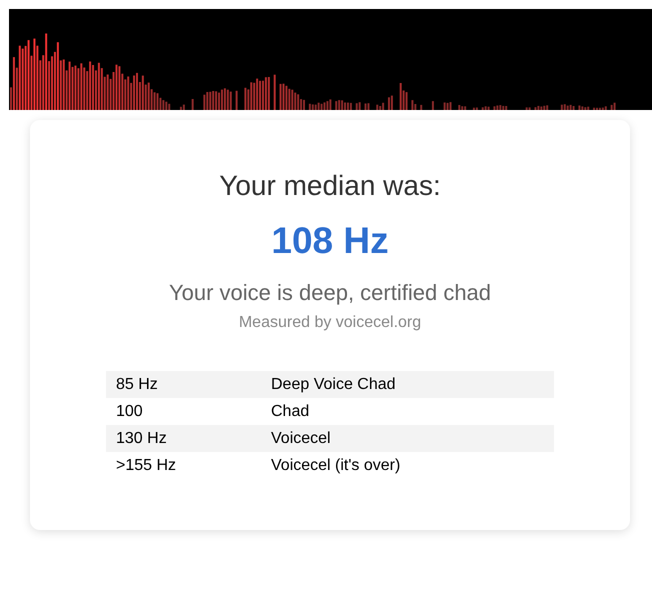 This screenshot has height=591, width=652. Describe the element at coordinates (335, 465) in the screenshot. I see `category-cell: Voicecel (it's over)` at that location.